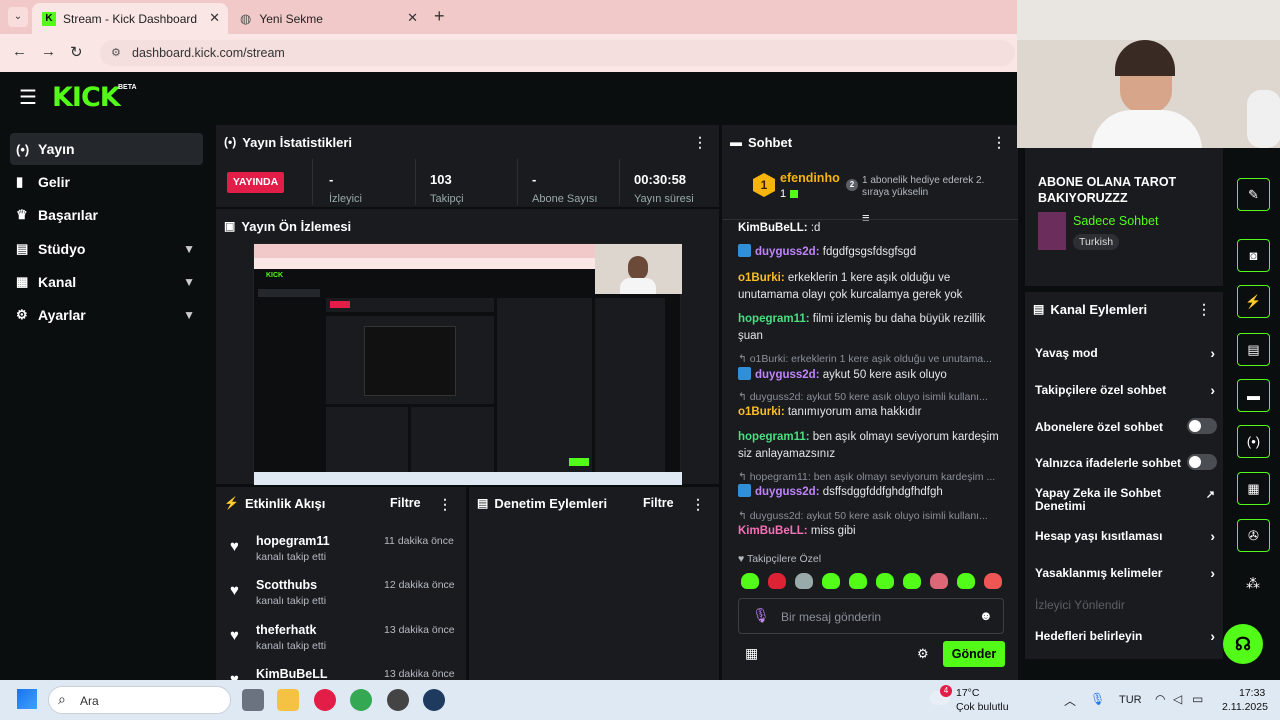 The width and height of the screenshot is (1280, 720). What do you see at coordinates (751, 653) in the screenshot?
I see `store-icon: ▦` at bounding box center [751, 653].